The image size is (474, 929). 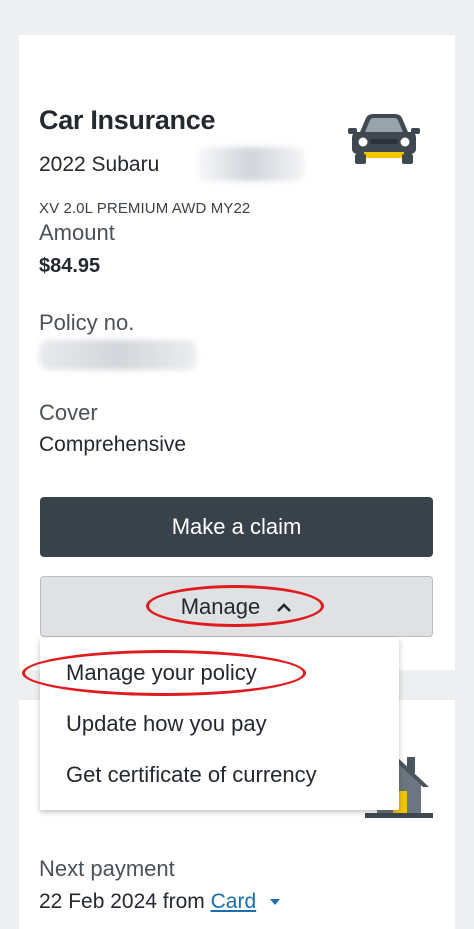 I want to click on cover-value: Comprehensive, so click(x=113, y=444).